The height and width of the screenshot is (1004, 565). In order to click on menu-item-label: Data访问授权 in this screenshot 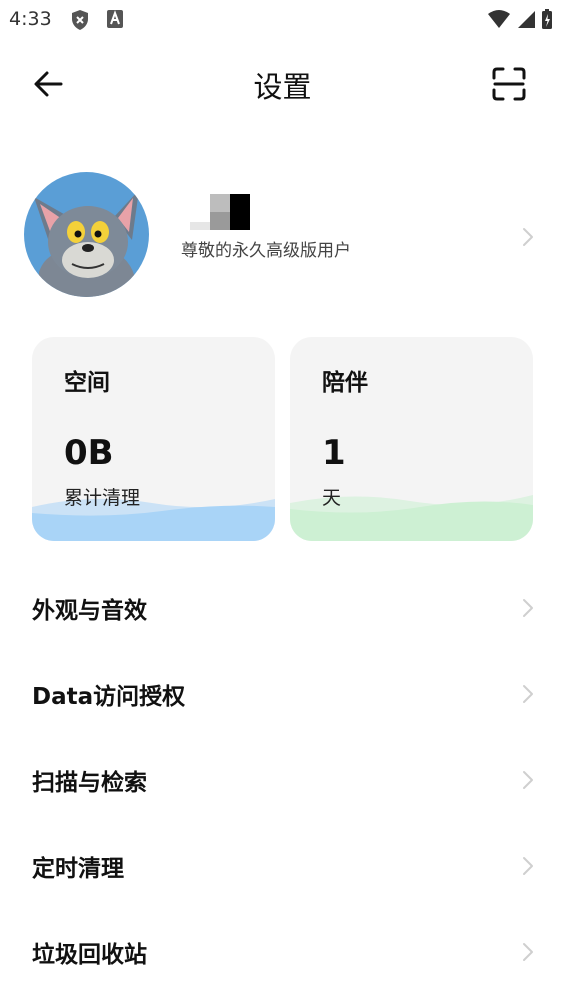, I will do `click(109, 697)`.